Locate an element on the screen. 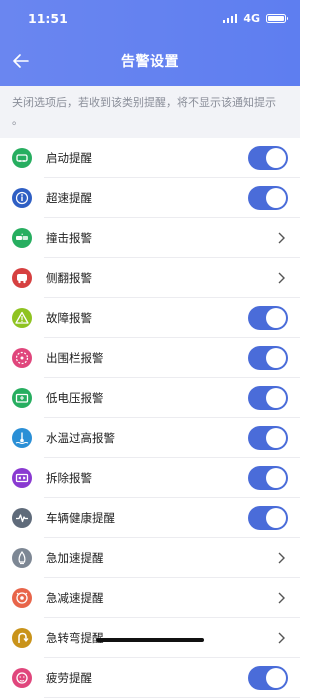 The height and width of the screenshot is (698, 320). alert-row: 超速提醒 is located at coordinates (150, 198).